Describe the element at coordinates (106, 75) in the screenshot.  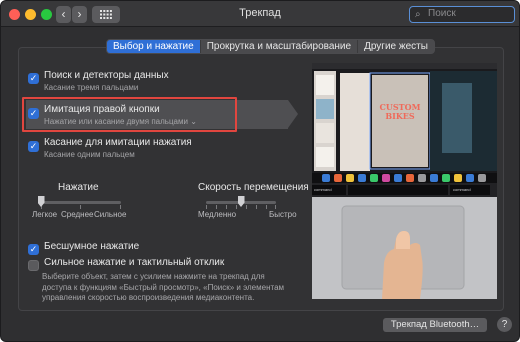
I see `lookup-label: Поиск и детекторы данных` at that location.